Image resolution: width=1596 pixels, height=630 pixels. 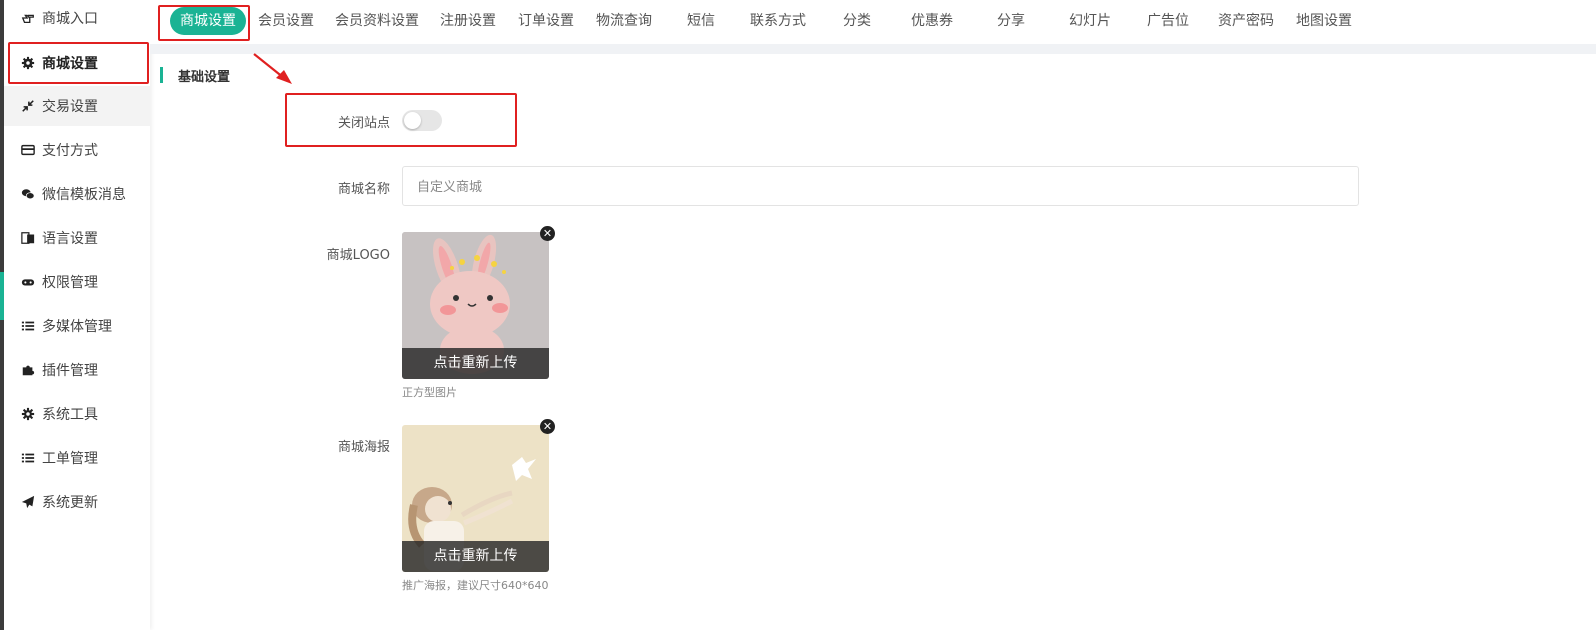 What do you see at coordinates (546, 21) in the screenshot?
I see `tab-order-settings: 订单设置` at bounding box center [546, 21].